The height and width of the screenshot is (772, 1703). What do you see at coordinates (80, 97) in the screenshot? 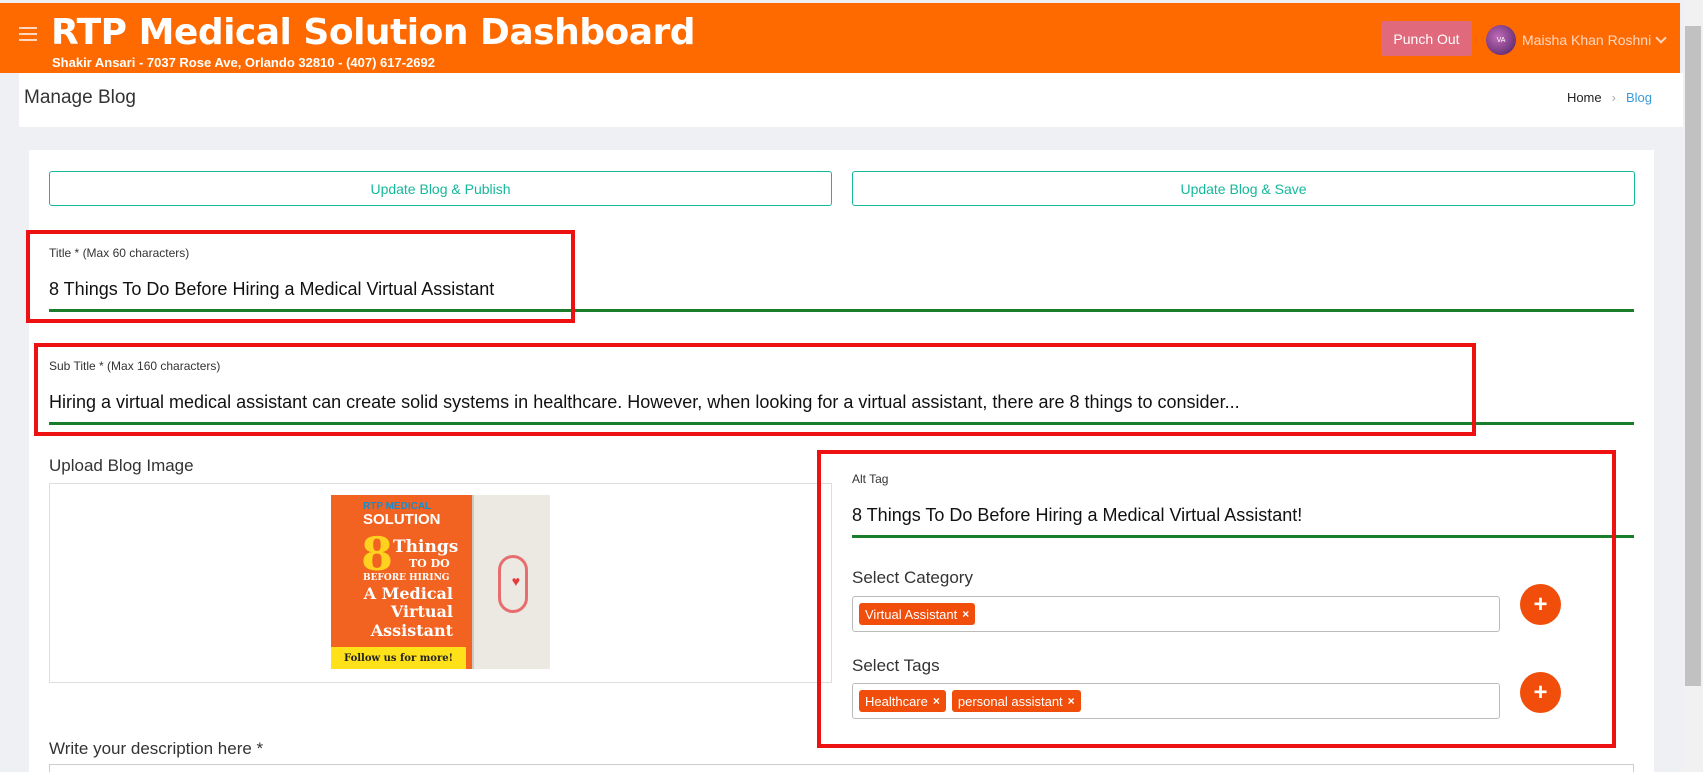
I see `page-title: Manage Blog` at bounding box center [80, 97].